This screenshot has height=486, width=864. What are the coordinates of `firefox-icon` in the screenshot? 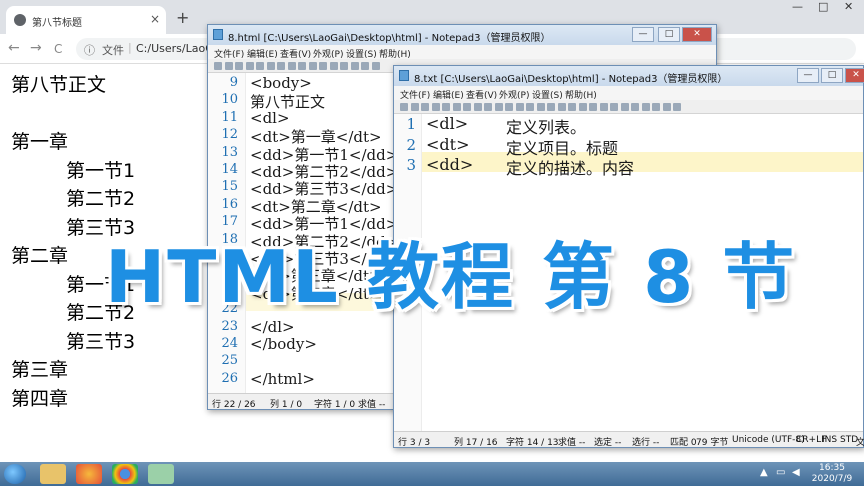 It's located at (89, 474).